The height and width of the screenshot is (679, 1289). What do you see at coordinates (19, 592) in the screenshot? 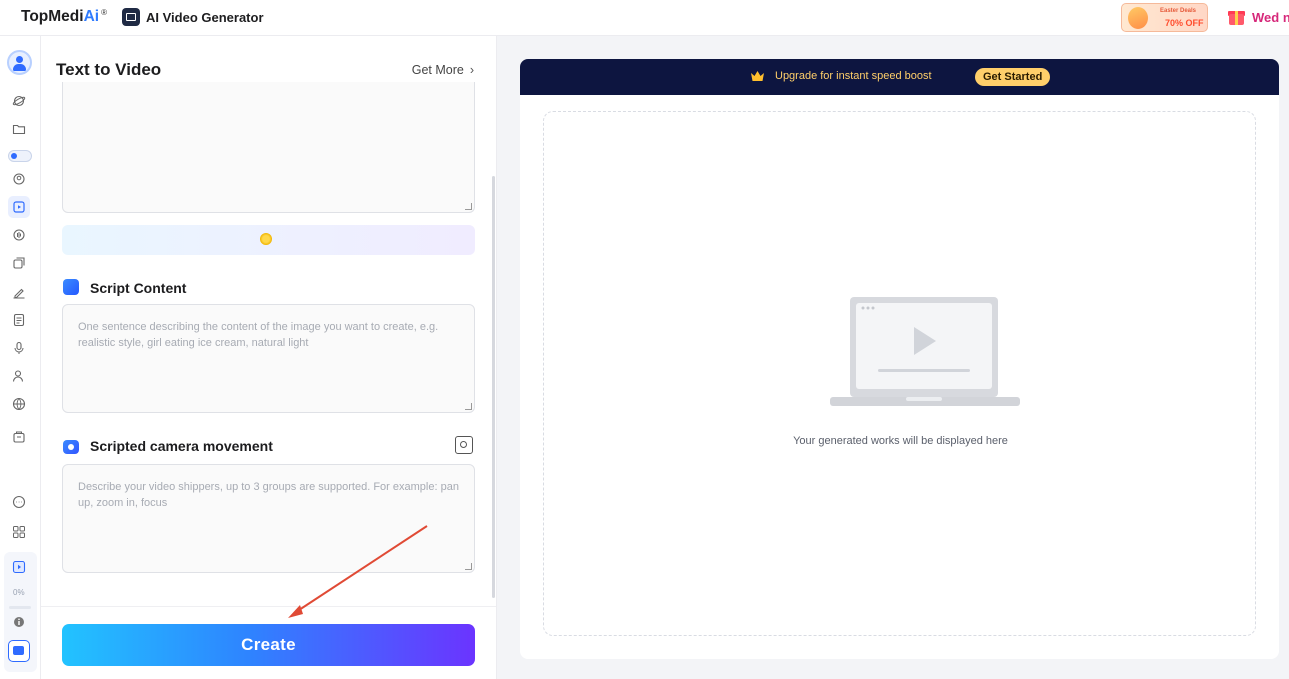
I see `progress-percent: 0%` at bounding box center [19, 592].